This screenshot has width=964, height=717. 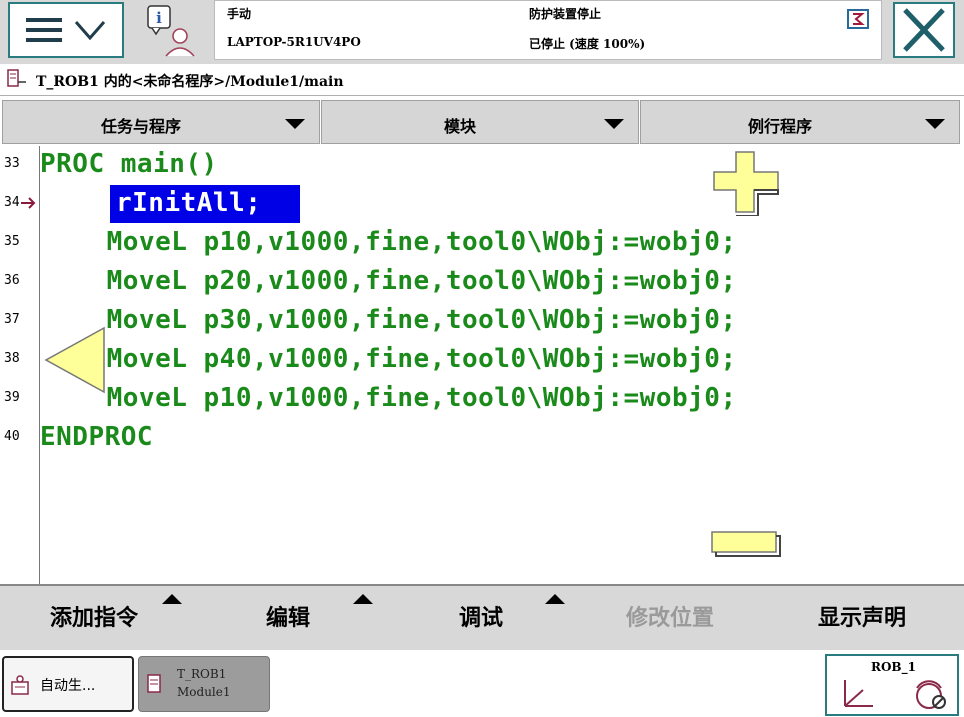 What do you see at coordinates (670, 616) in the screenshot?
I see `modify-position-button: 修改位置` at bounding box center [670, 616].